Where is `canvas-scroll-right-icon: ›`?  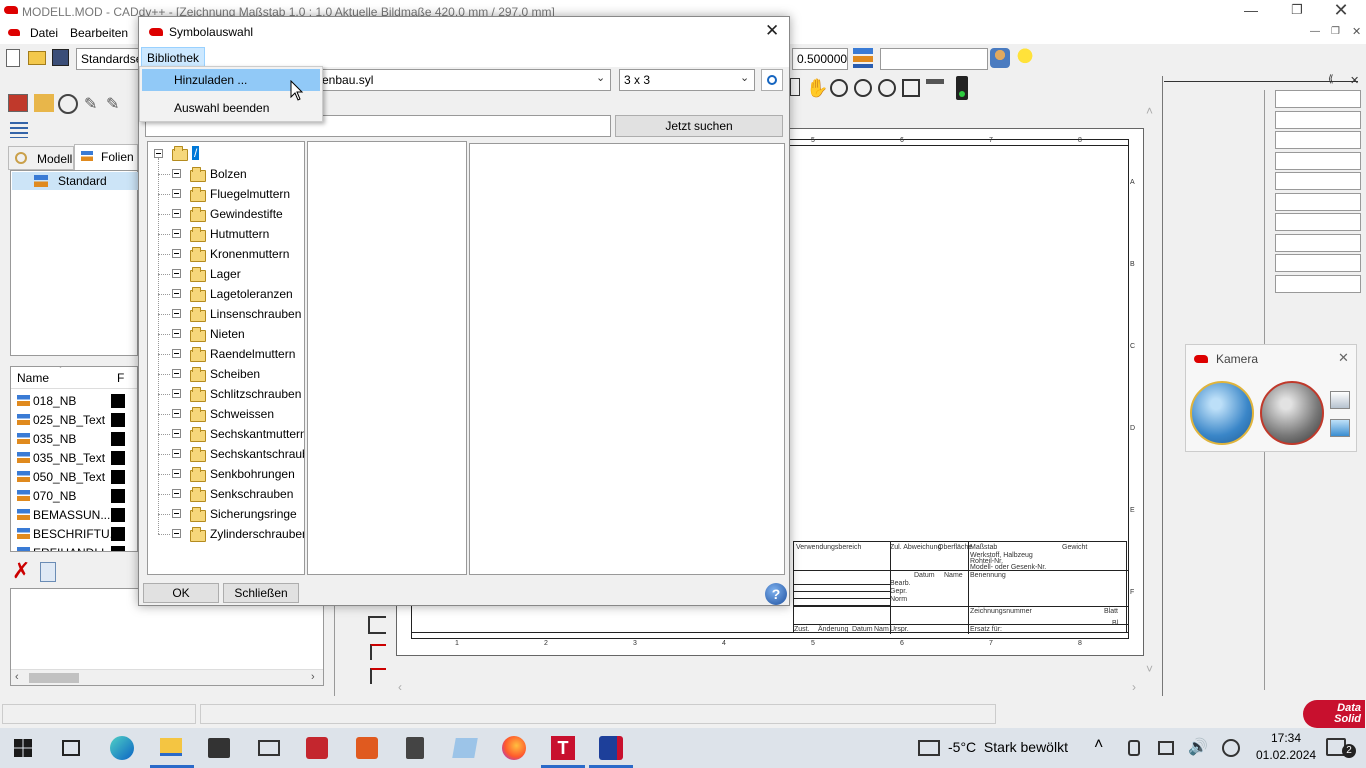 canvas-scroll-right-icon: › is located at coordinates (1134, 687).